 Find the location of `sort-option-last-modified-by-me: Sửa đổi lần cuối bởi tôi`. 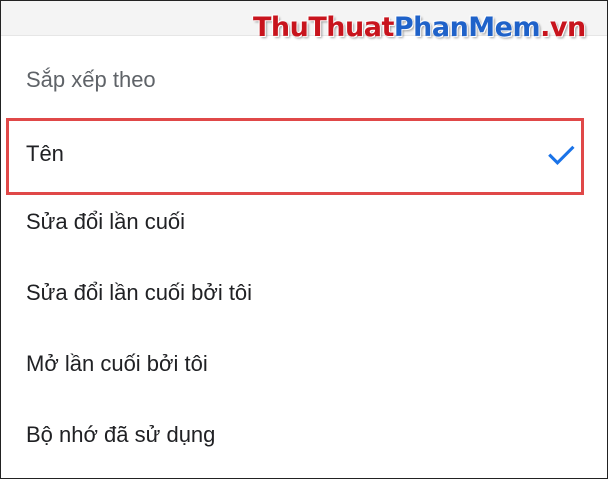

sort-option-last-modified-by-me: Sửa đổi lần cuối bởi tôi is located at coordinates (304, 293).